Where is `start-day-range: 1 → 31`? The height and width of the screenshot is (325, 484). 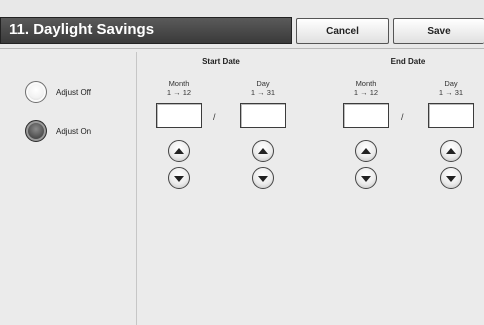
start-day-range: 1 → 31 is located at coordinates (263, 92).